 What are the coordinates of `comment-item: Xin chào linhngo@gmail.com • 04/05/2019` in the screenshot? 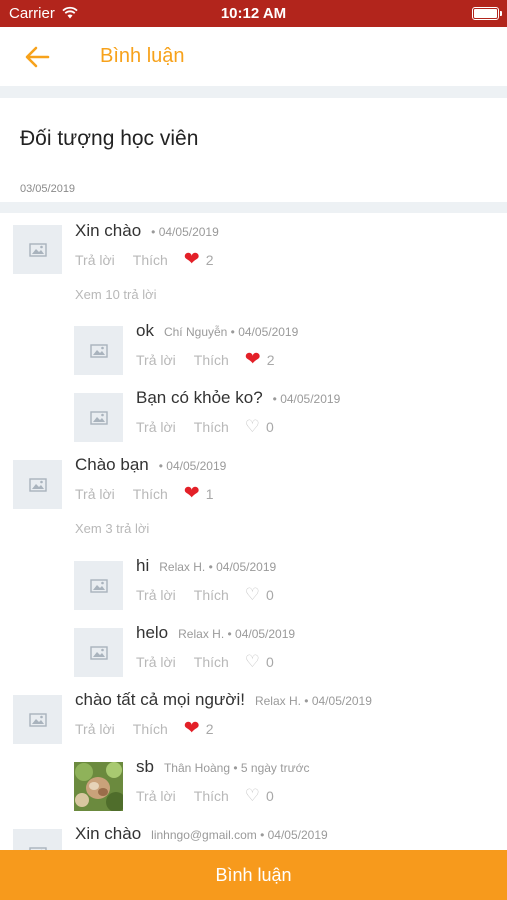 It's located at (253, 837).